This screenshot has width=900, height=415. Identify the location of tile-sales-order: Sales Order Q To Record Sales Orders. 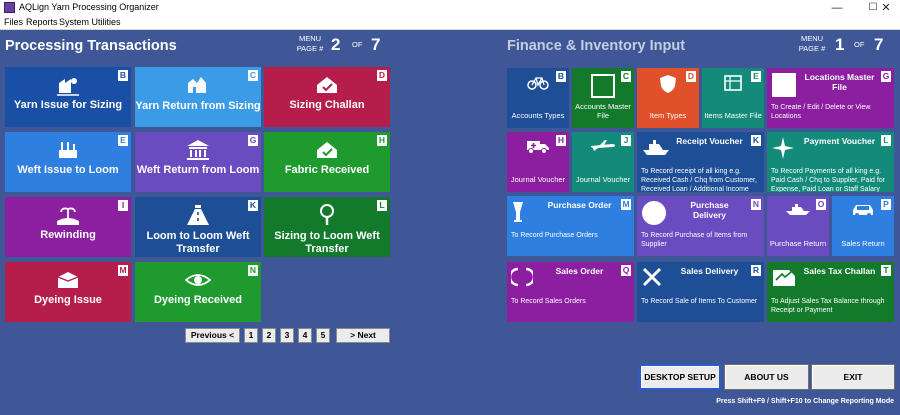
(570, 292).